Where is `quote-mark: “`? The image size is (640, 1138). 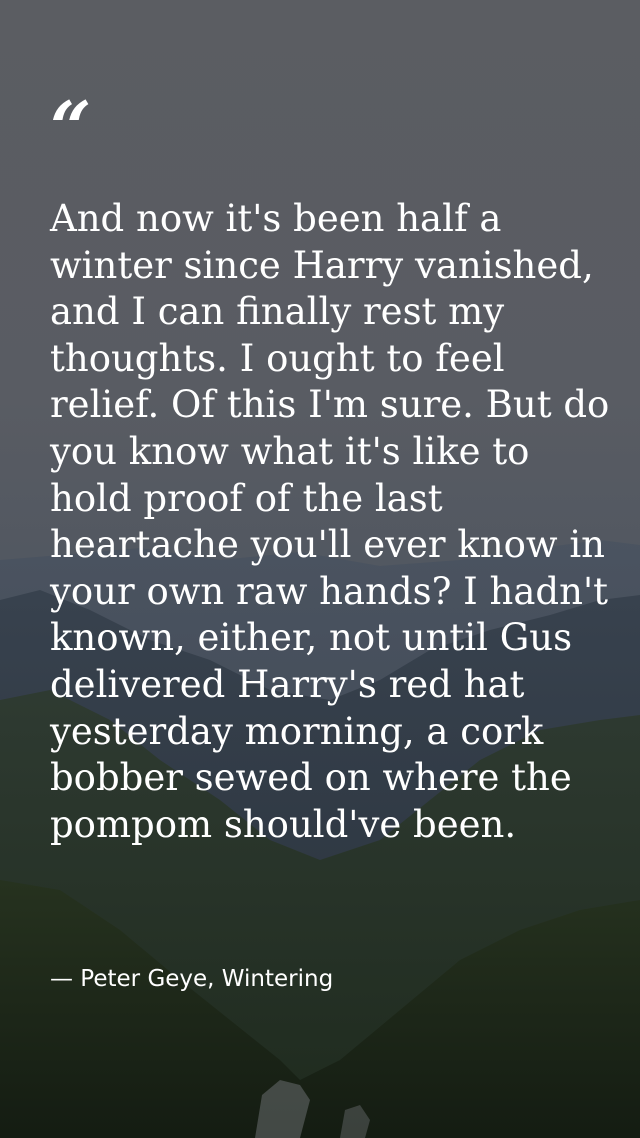 quote-mark: “ is located at coordinates (71, 127).